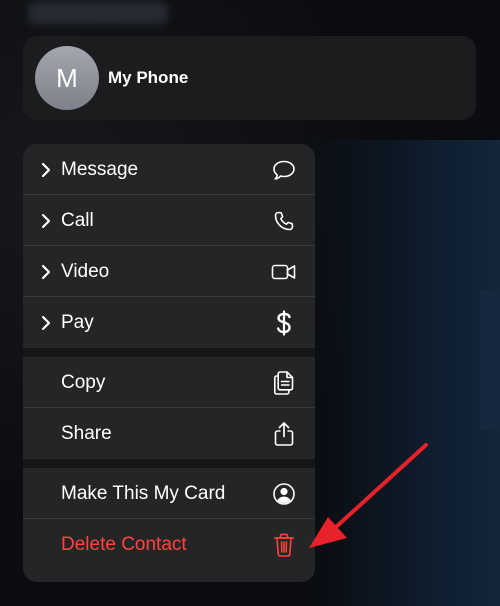 The image size is (500, 606). I want to click on copy-icon, so click(284, 383).